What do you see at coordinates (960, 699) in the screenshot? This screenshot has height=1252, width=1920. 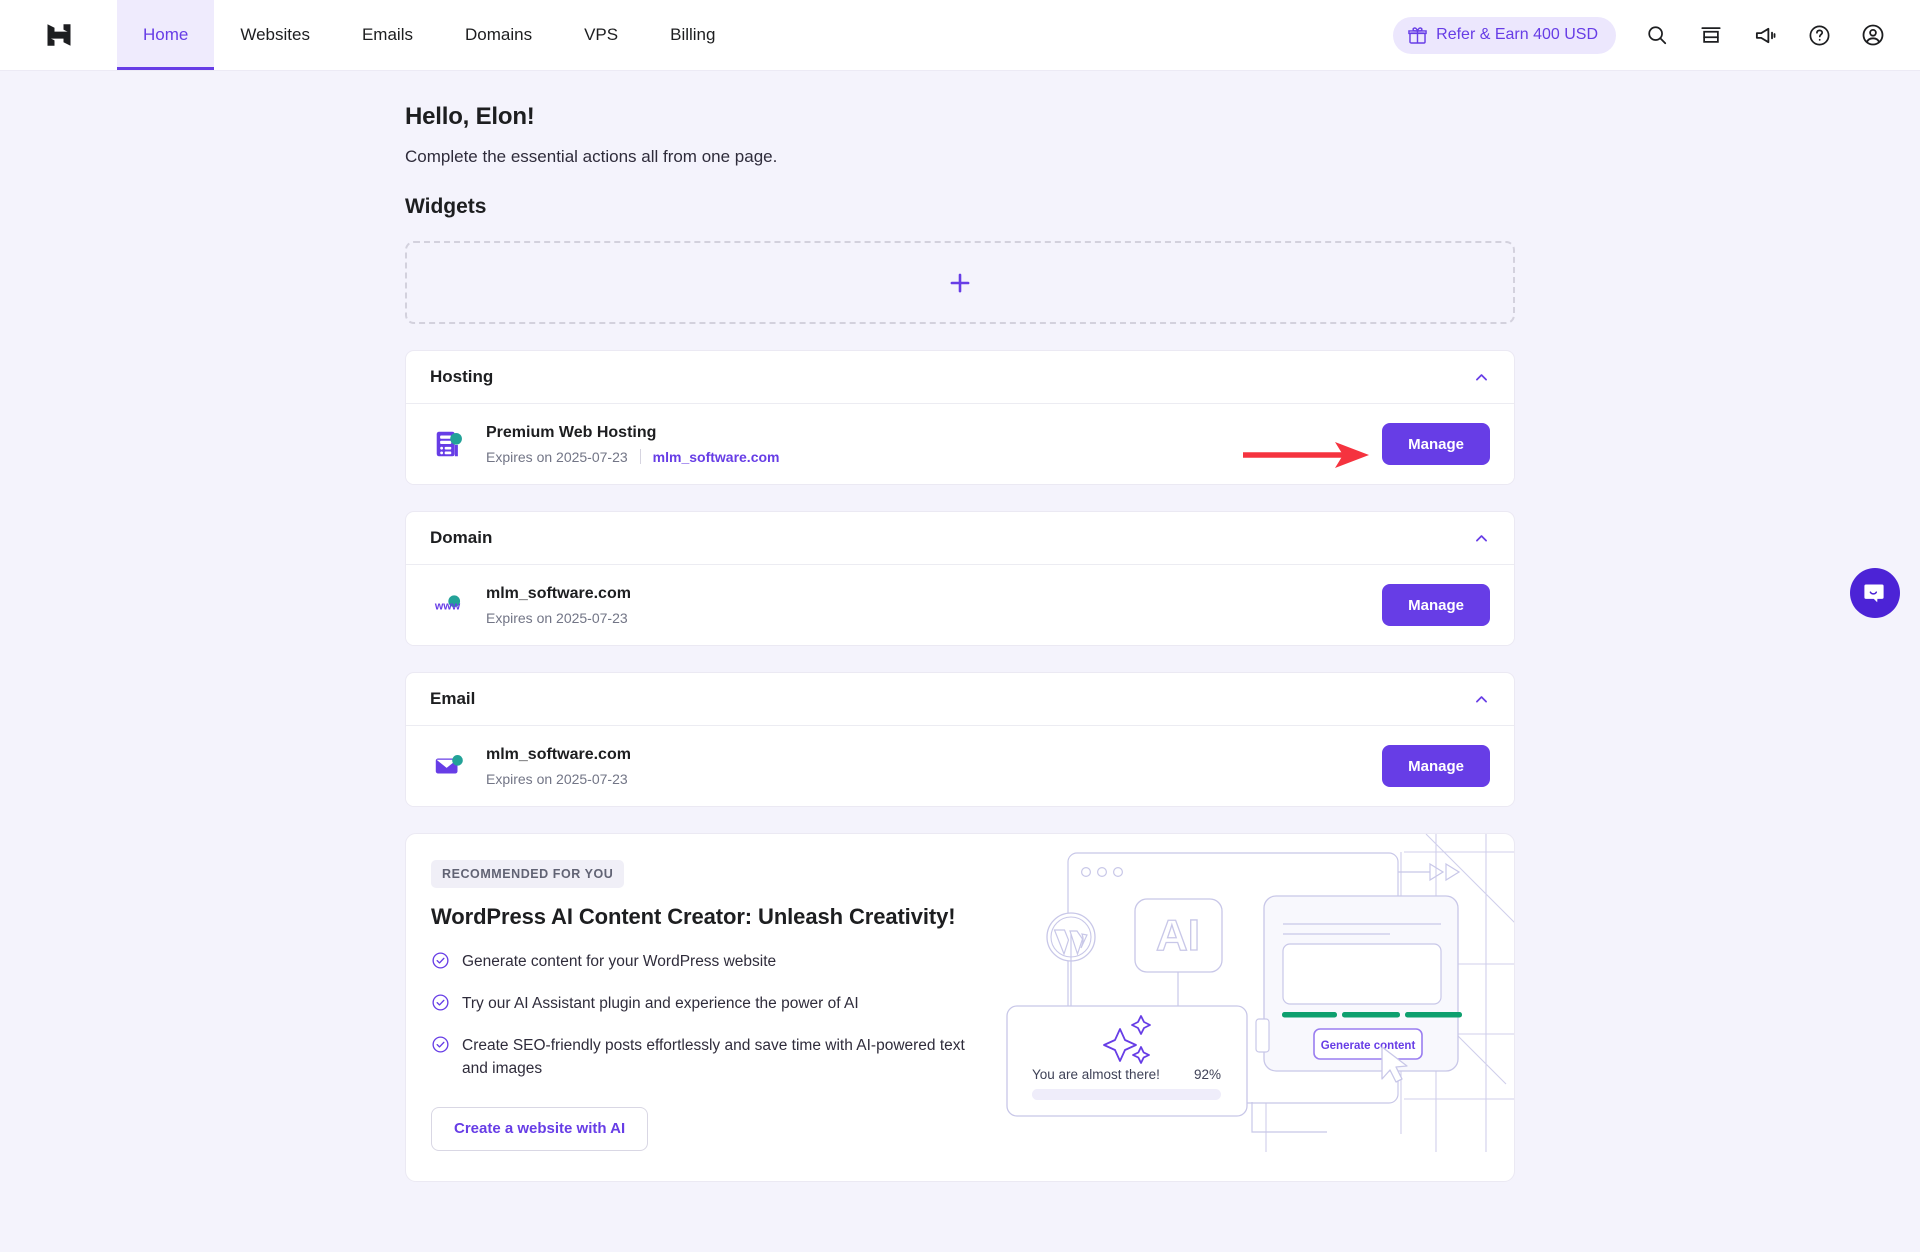 I see `email-section-header: Email` at bounding box center [960, 699].